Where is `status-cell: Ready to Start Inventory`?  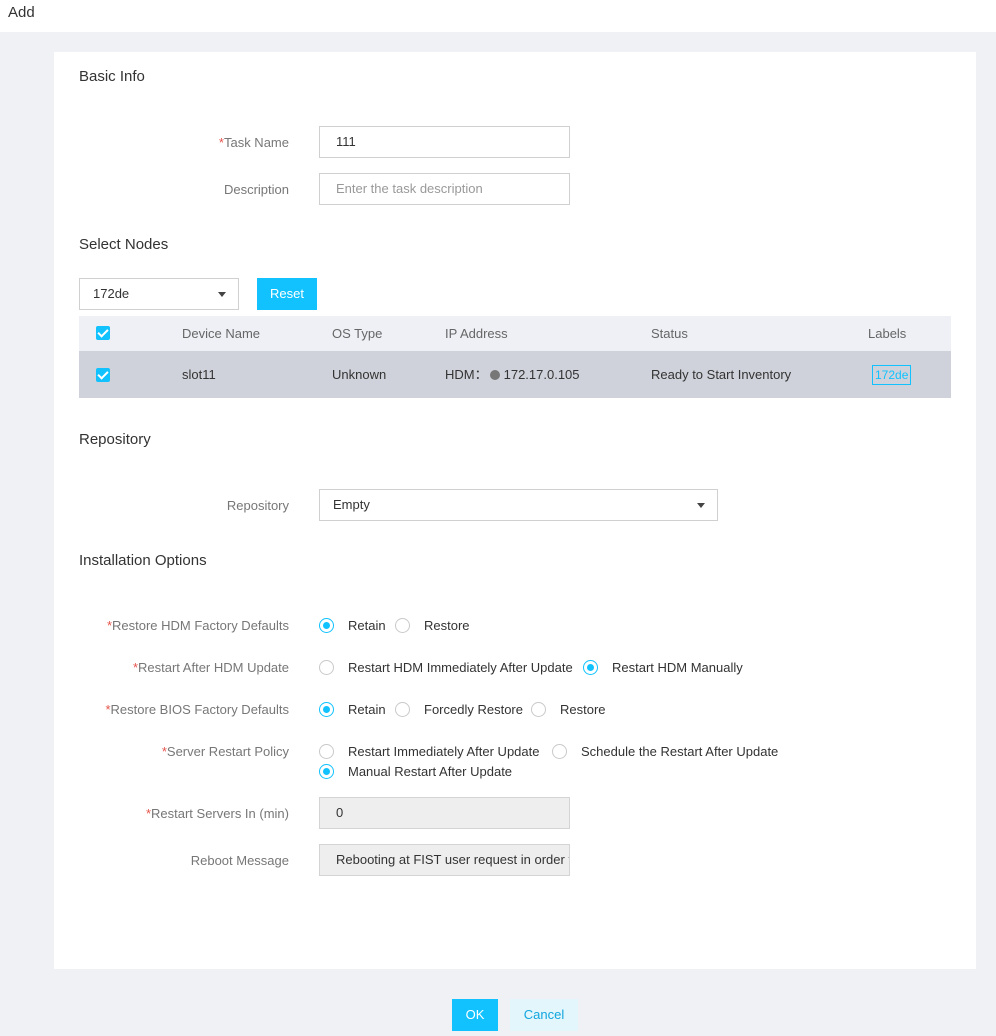 status-cell: Ready to Start Inventory is located at coordinates (721, 374).